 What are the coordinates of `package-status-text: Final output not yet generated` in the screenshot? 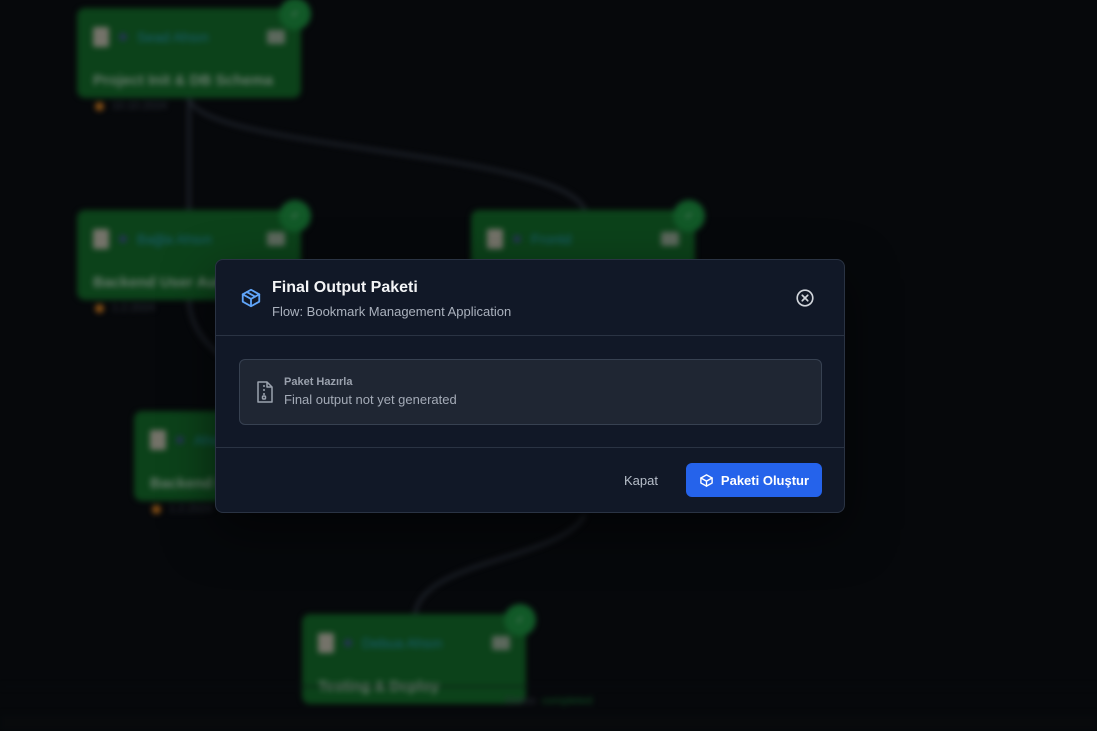 It's located at (370, 399).